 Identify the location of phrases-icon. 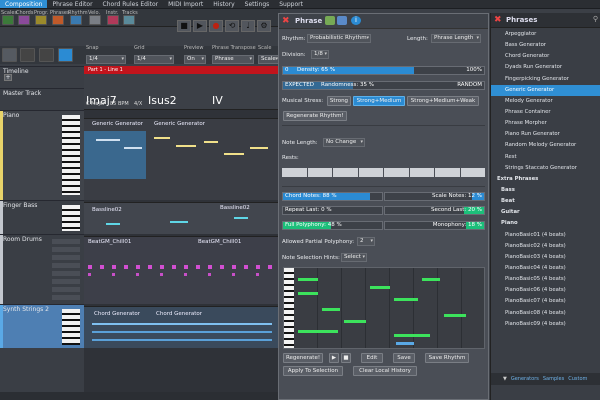
(58, 20).